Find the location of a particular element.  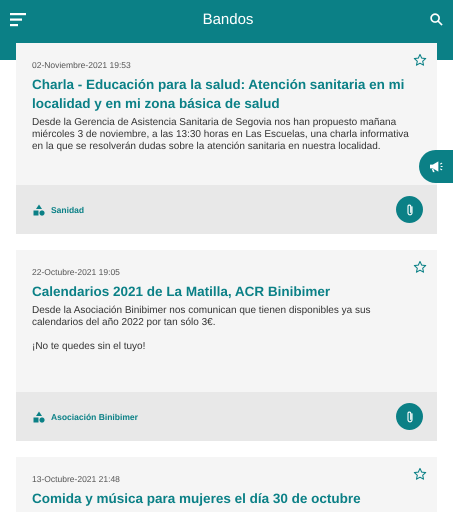

megaphone-icon is located at coordinates (436, 166).